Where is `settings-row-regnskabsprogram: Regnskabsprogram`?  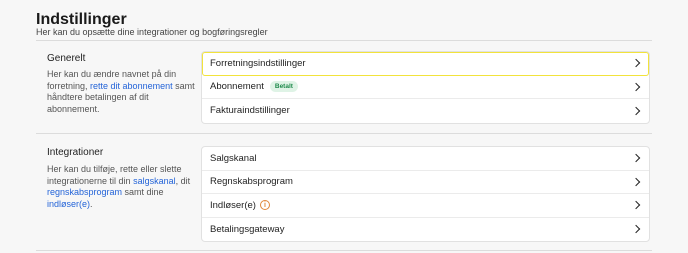 settings-row-regnskabsprogram: Regnskabsprogram is located at coordinates (425, 182).